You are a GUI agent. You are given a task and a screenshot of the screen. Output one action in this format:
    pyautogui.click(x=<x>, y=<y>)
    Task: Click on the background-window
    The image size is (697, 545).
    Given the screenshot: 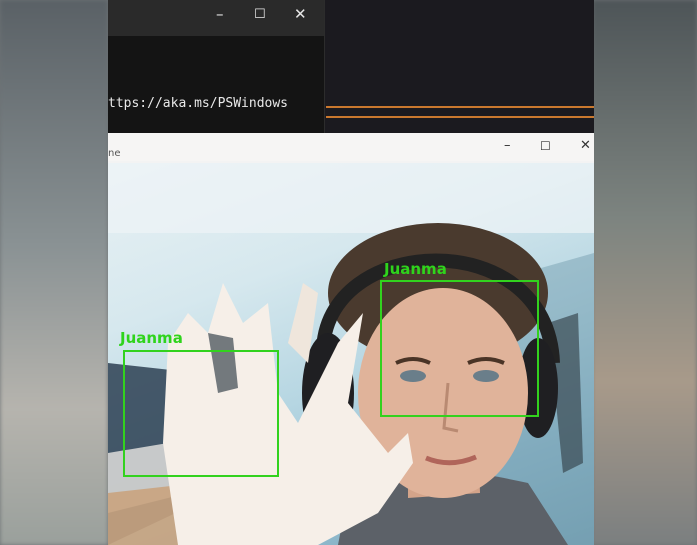 What is the action you would take?
    pyautogui.click(x=458, y=70)
    